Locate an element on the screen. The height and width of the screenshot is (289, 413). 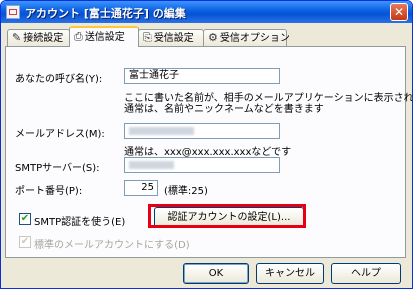
name-field: 富士通花子 is located at coordinates (202, 76).